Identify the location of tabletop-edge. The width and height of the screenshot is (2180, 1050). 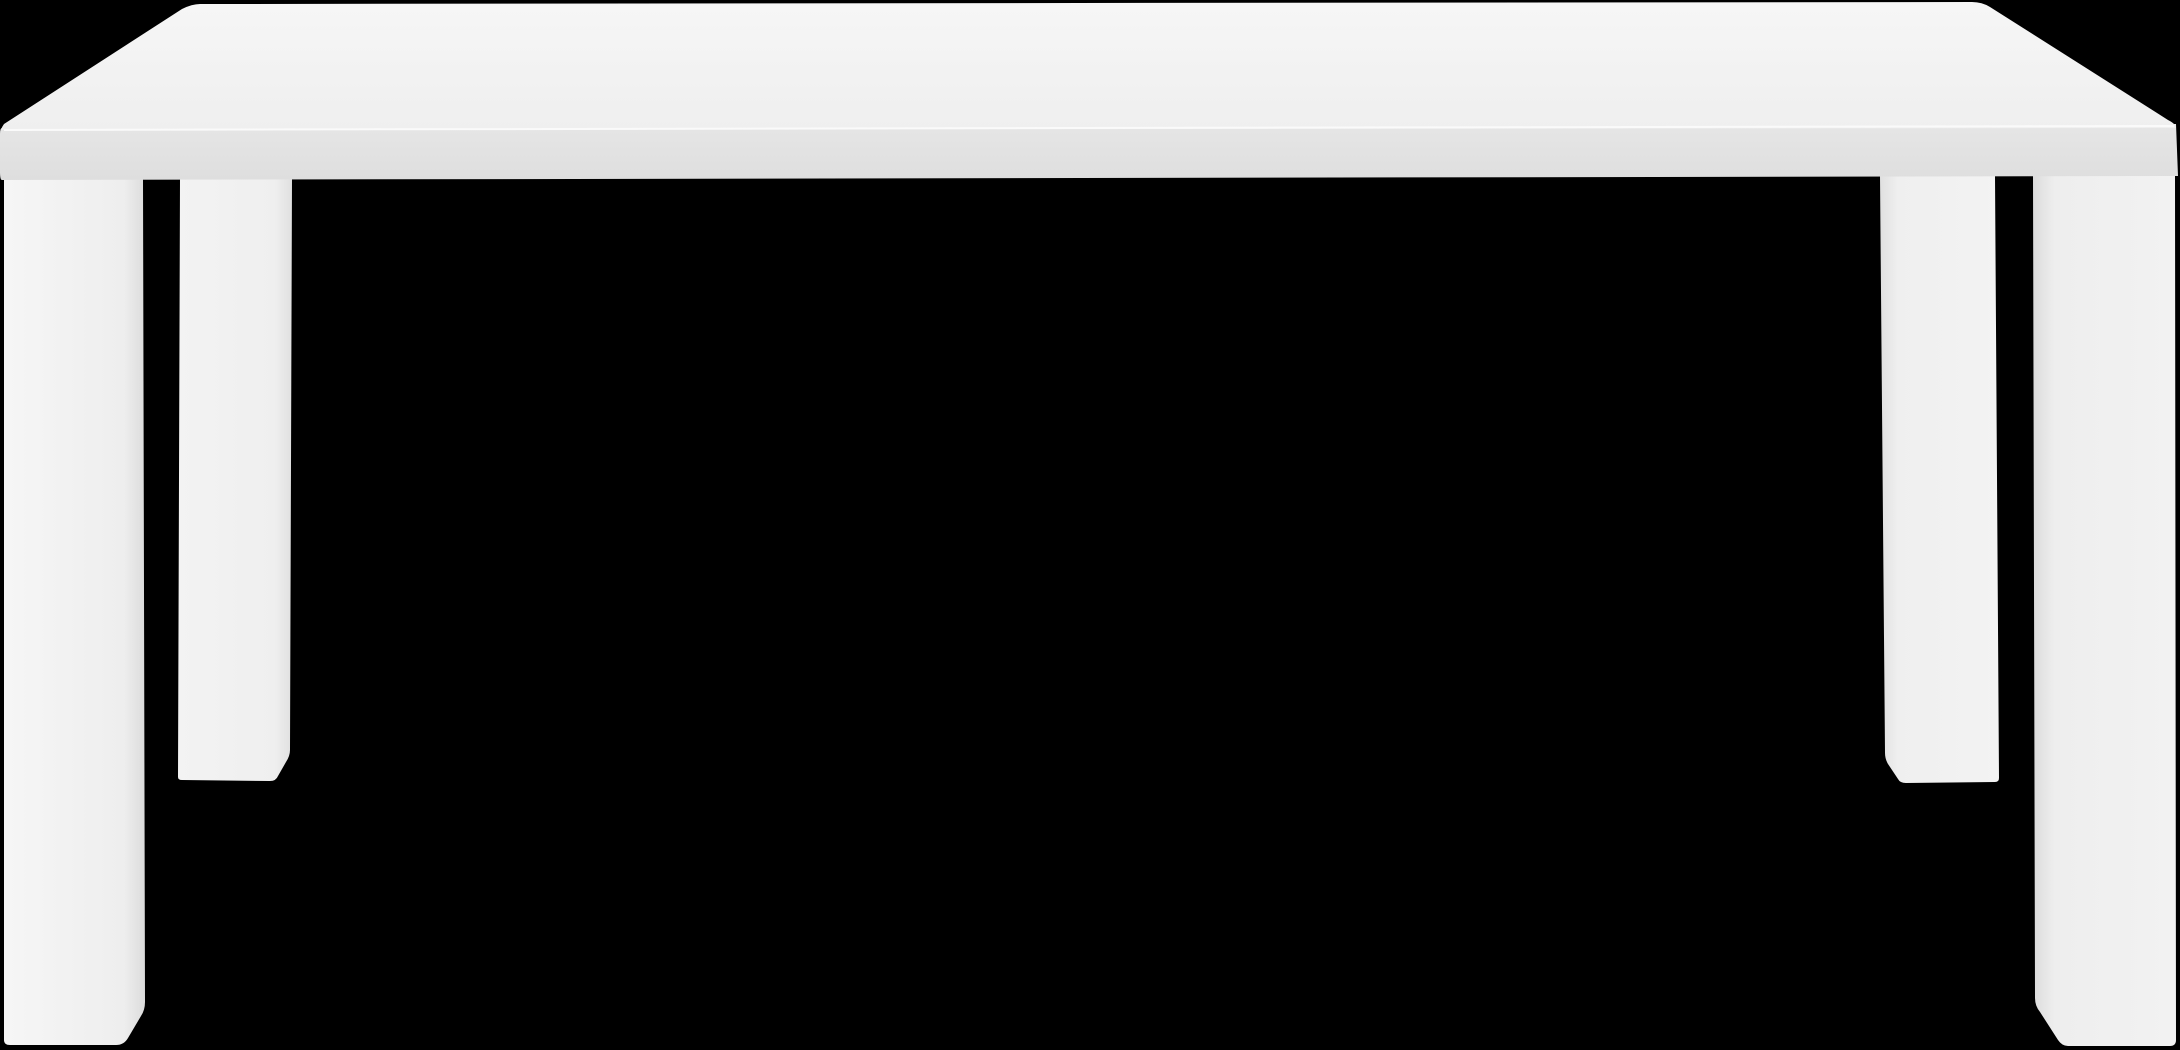
(1089, 152).